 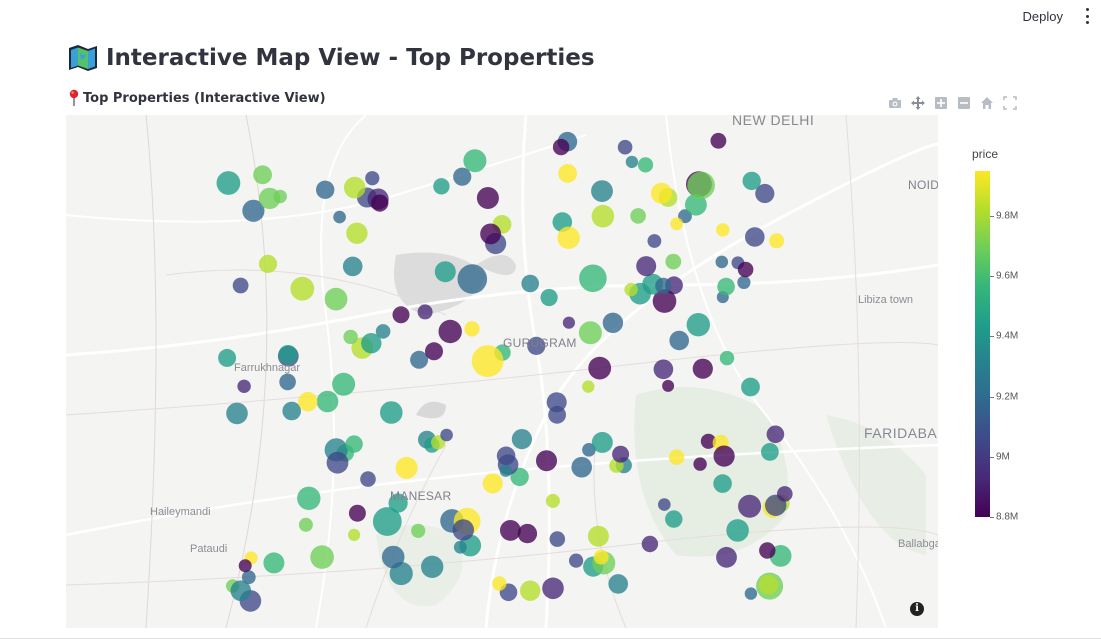 I want to click on zoom-in-icon, so click(x=941, y=103).